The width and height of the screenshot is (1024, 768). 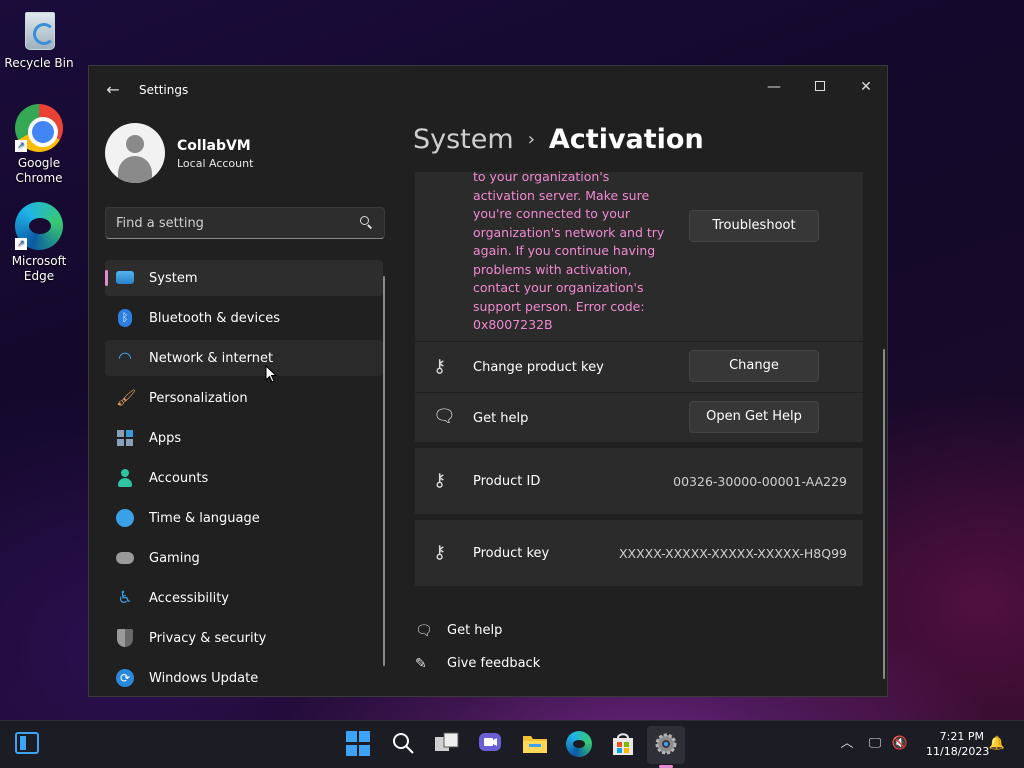 I want to click on user-name: CollabVM, so click(x=214, y=146).